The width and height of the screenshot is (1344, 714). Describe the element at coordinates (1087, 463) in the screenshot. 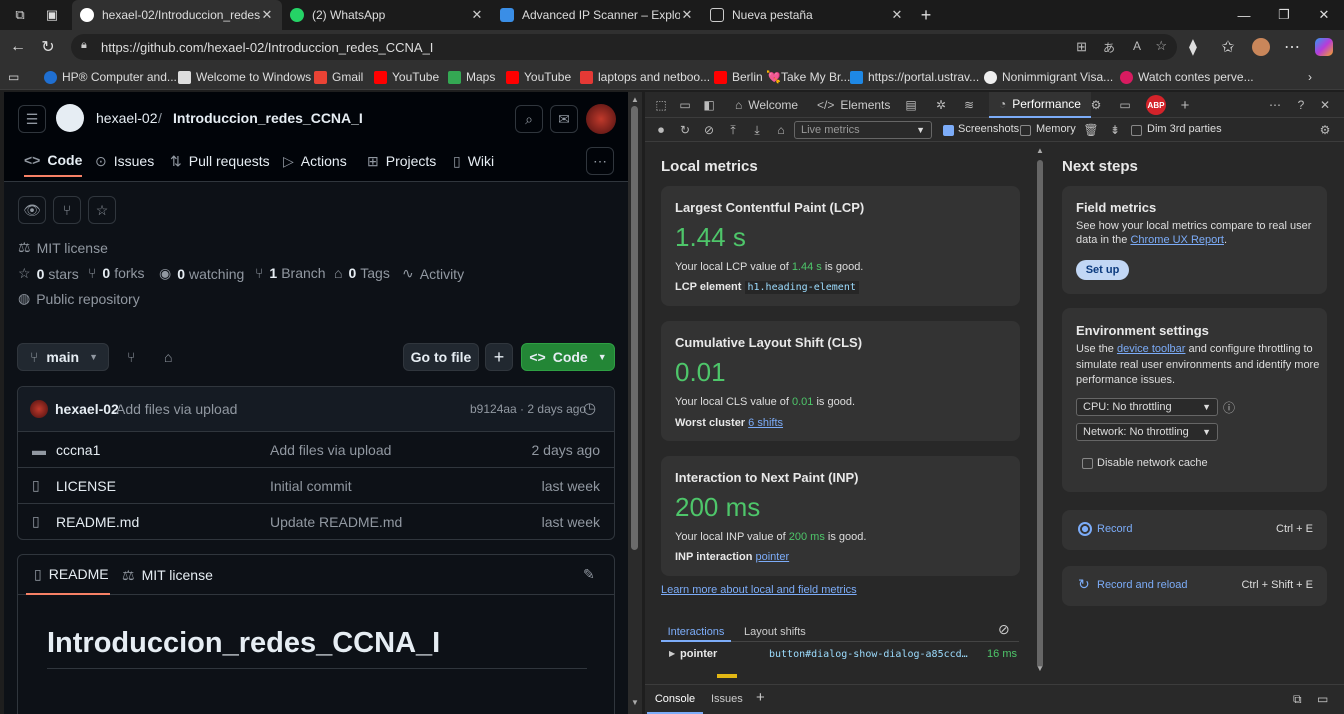

I see `disable-cache-checkbox` at that location.